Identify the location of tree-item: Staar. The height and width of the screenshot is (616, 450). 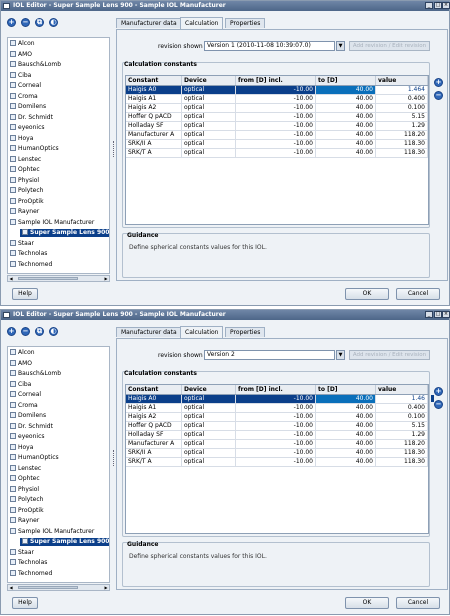
(22, 552).